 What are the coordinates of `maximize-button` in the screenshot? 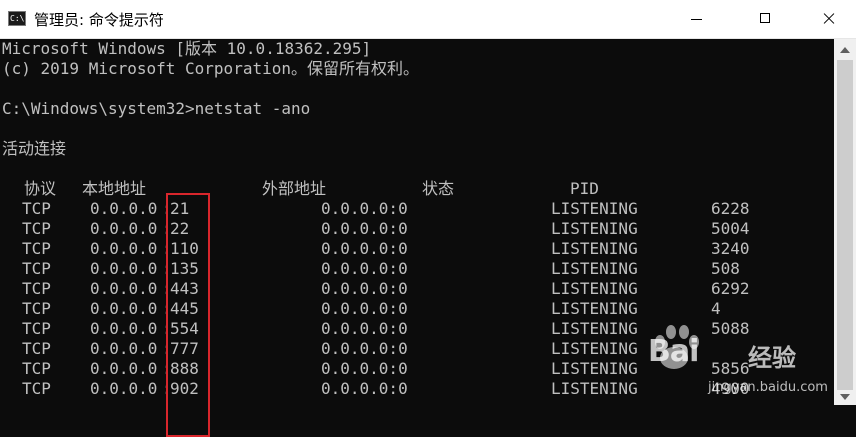 It's located at (765, 19).